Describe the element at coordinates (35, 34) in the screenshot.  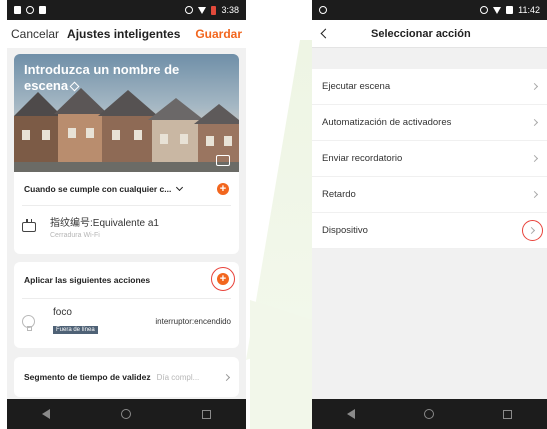
I see `cancel-button: Cancelar` at that location.